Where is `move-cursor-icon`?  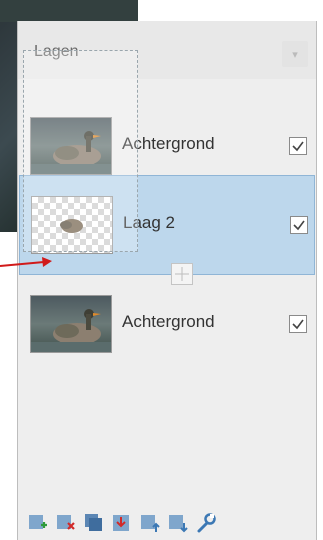 move-cursor-icon is located at coordinates (182, 274).